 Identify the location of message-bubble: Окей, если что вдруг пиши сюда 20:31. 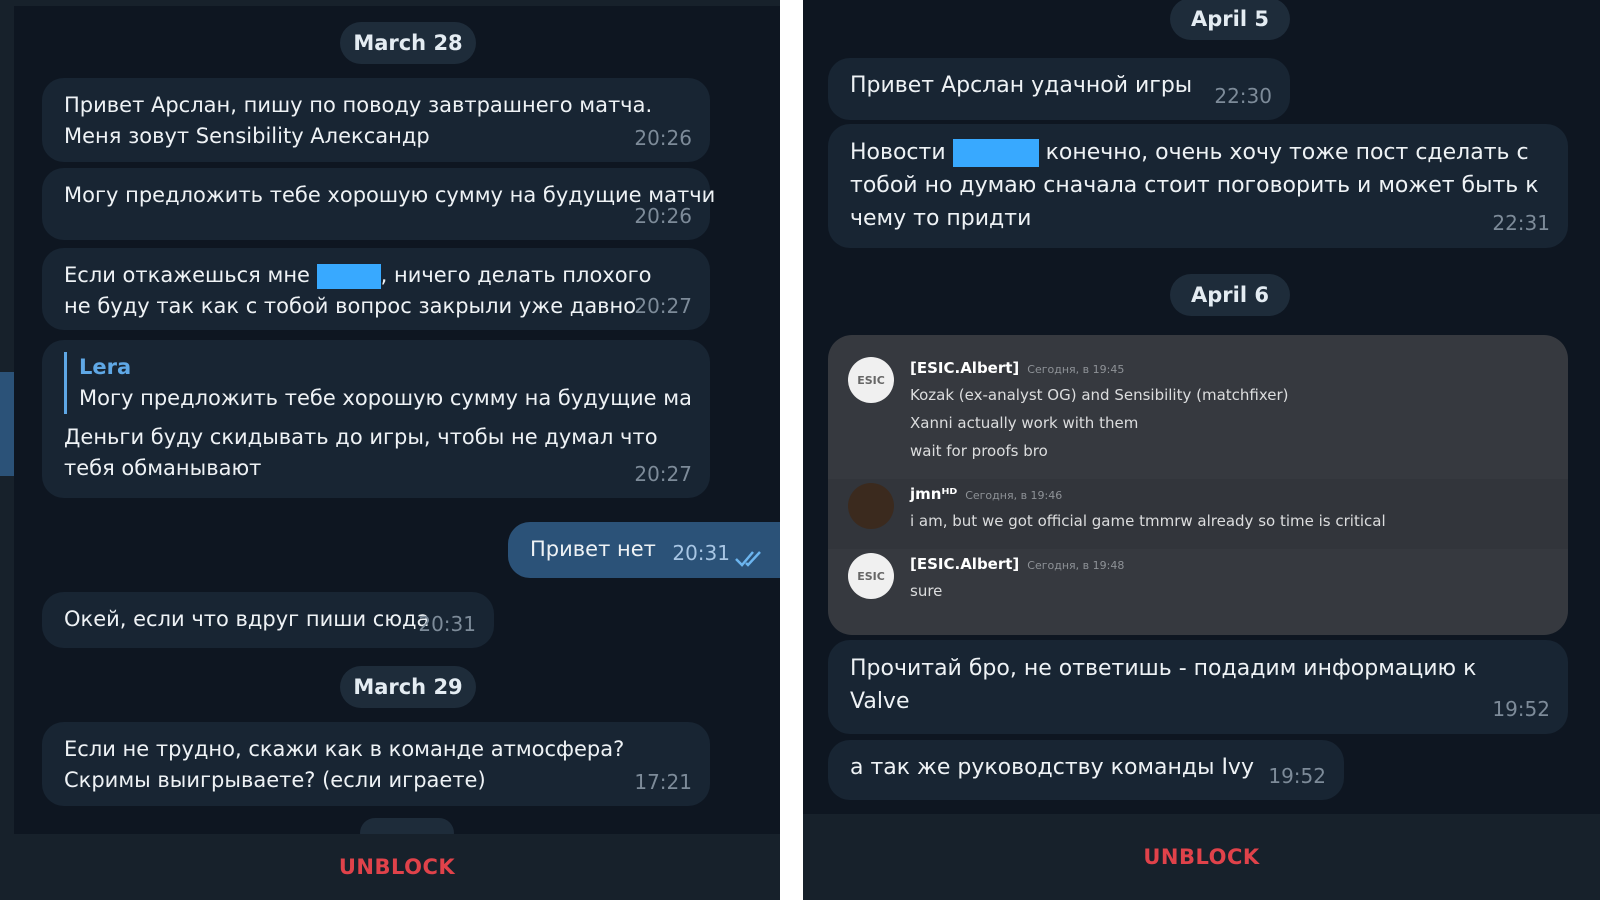
(268, 620).